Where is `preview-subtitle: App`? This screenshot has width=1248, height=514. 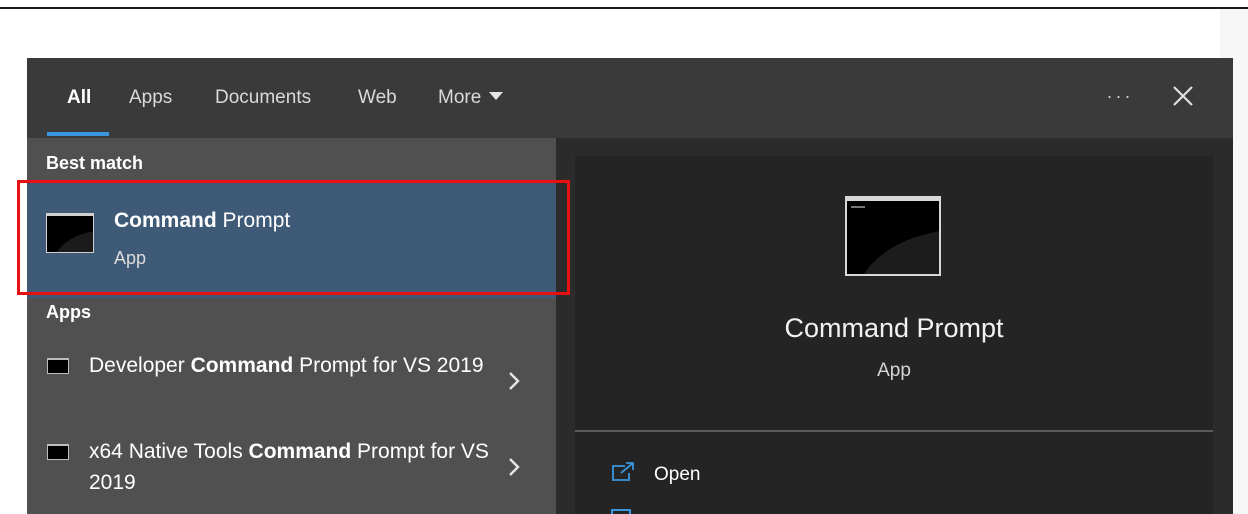
preview-subtitle: App is located at coordinates (894, 370).